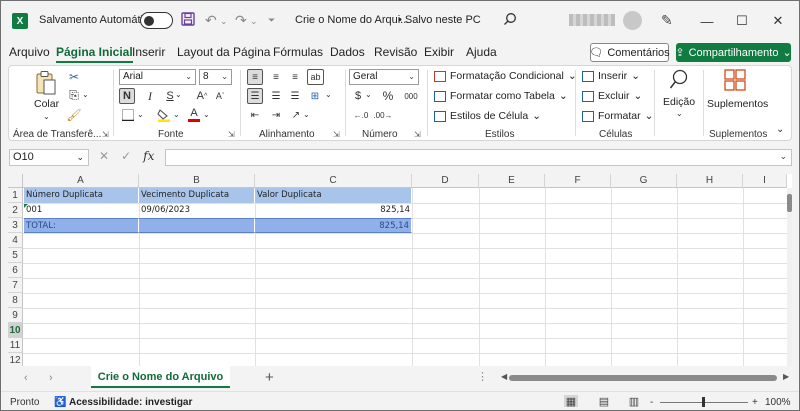  What do you see at coordinates (81, 210) in the screenshot?
I see `cell-a2: 001` at bounding box center [81, 210].